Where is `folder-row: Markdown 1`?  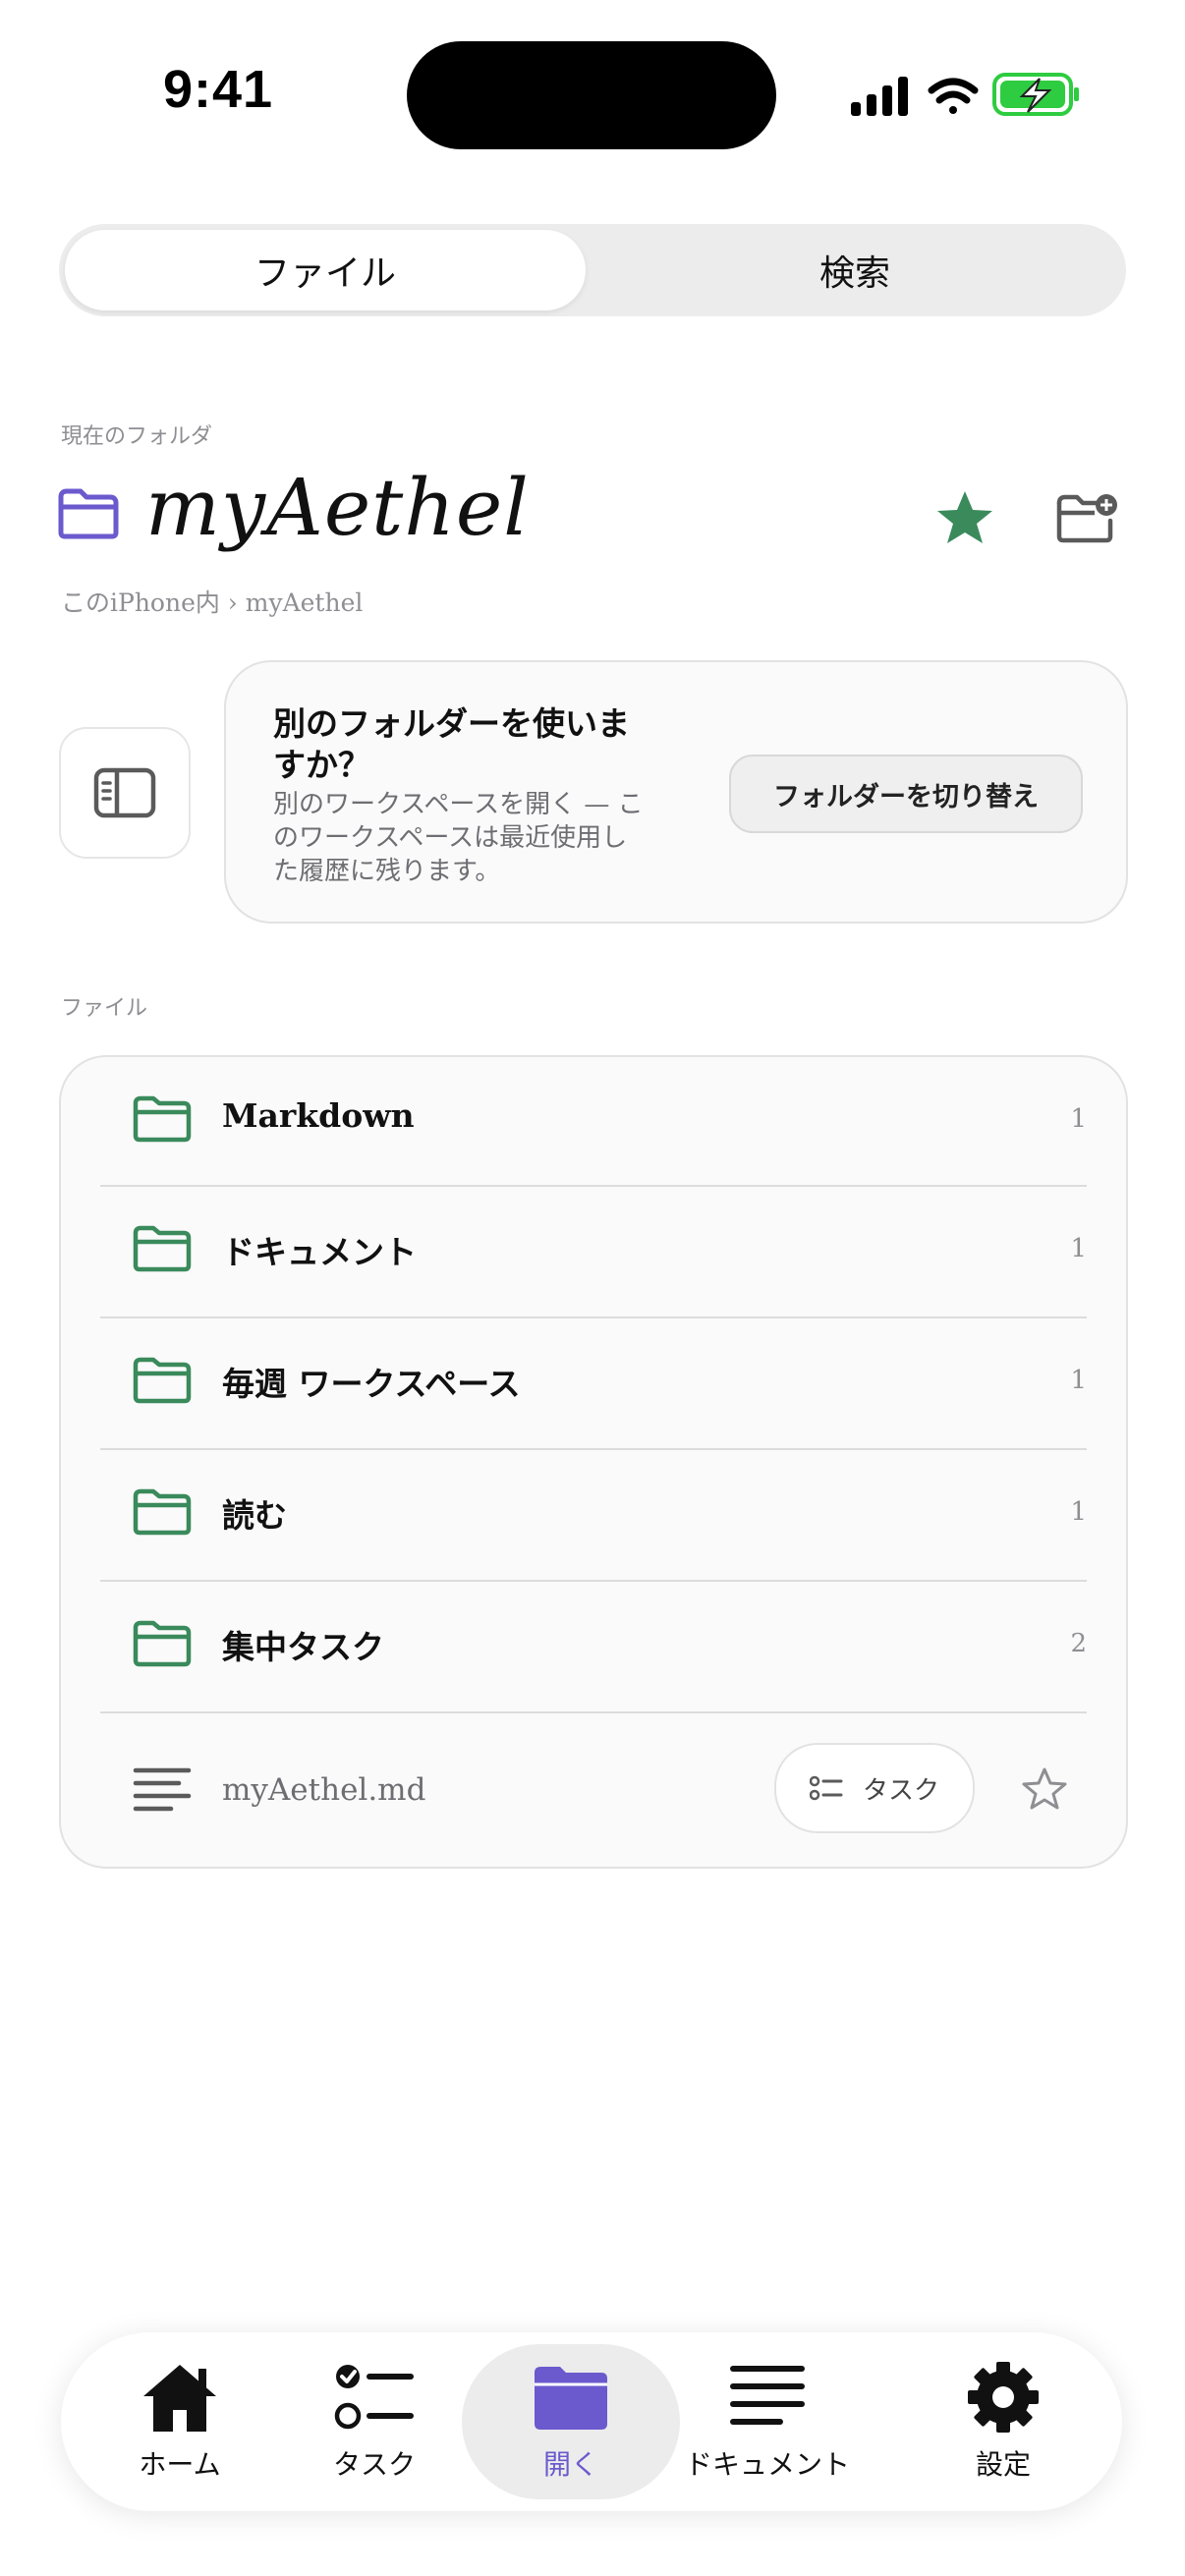
folder-row: Markdown 1 is located at coordinates (594, 1121).